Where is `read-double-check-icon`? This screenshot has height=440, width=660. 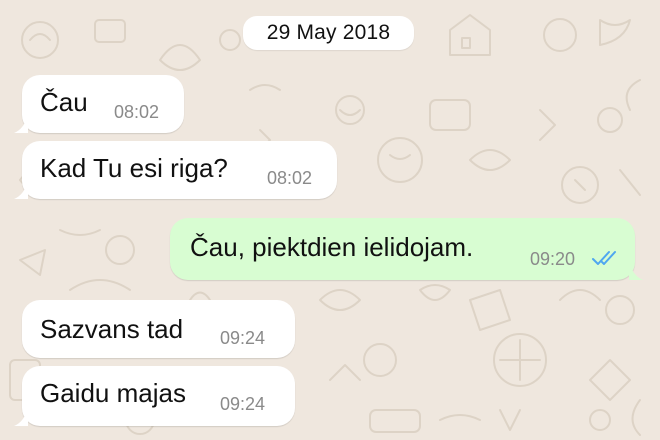 read-double-check-icon is located at coordinates (604, 258).